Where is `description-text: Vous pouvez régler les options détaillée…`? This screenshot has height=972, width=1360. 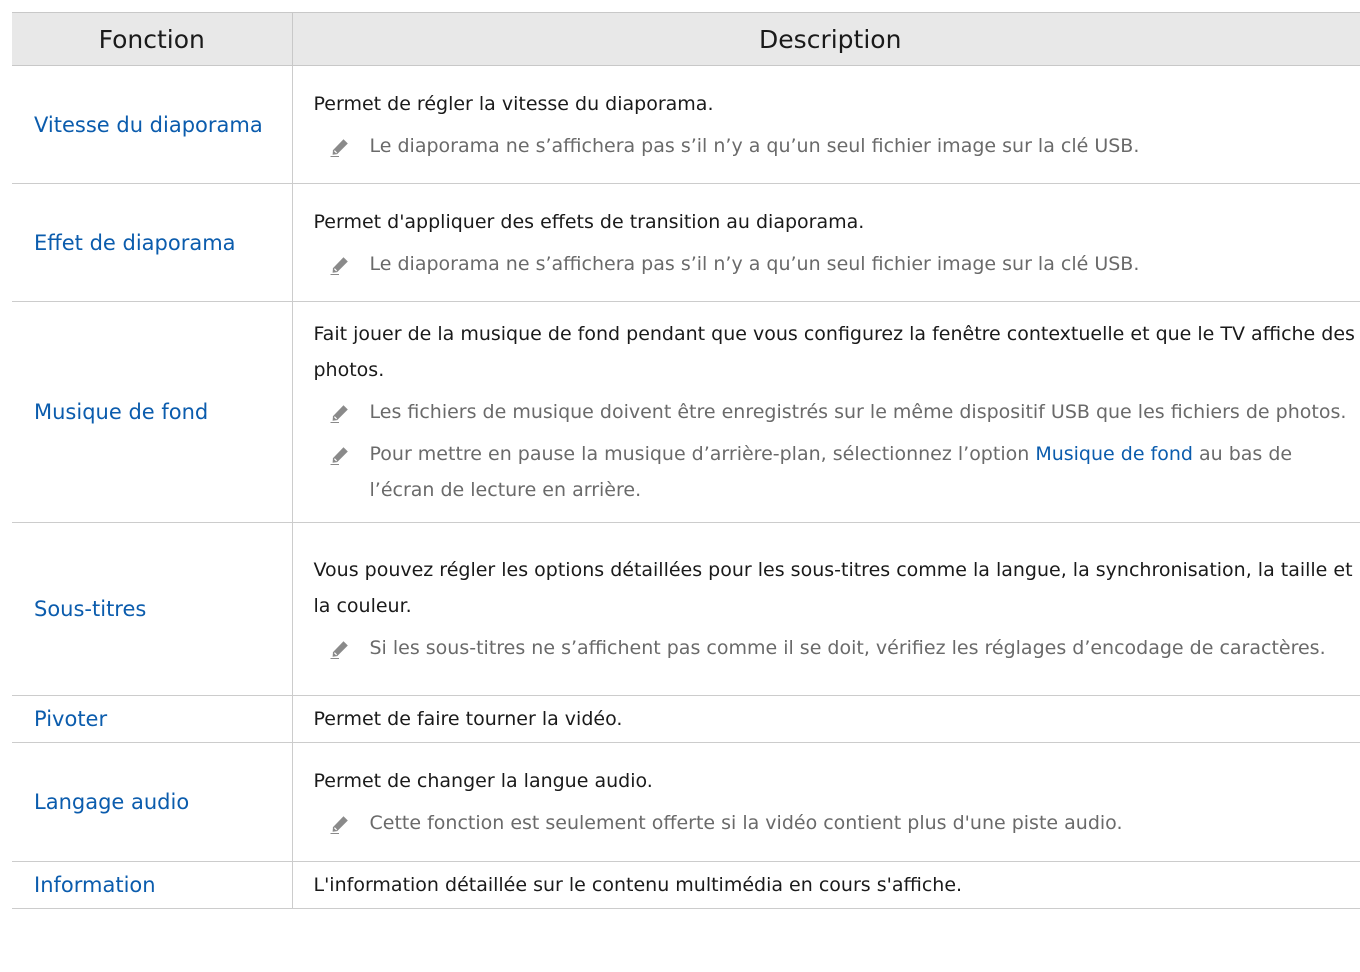 description-text: Vous pouvez régler les options détaillée… is located at coordinates (833, 588).